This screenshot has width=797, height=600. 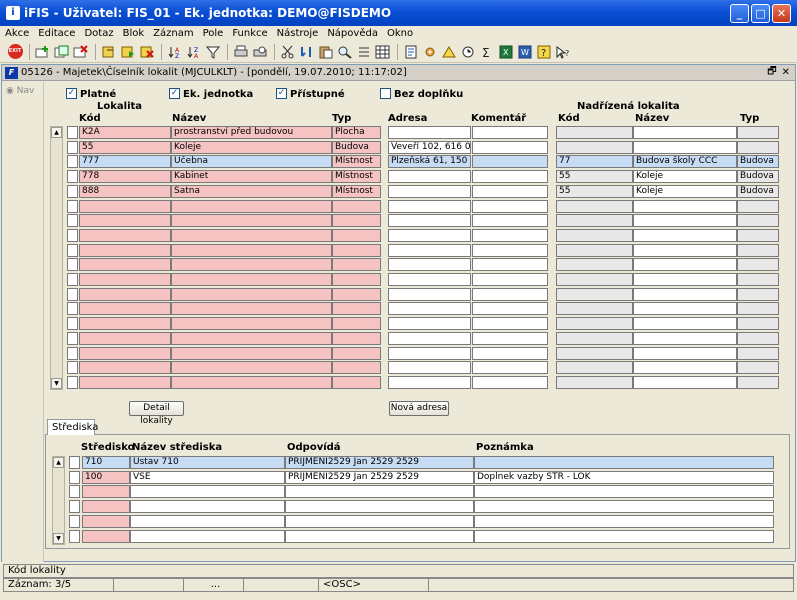 I want to click on stredisko-cell-nazev: VSE, so click(x=207, y=477).